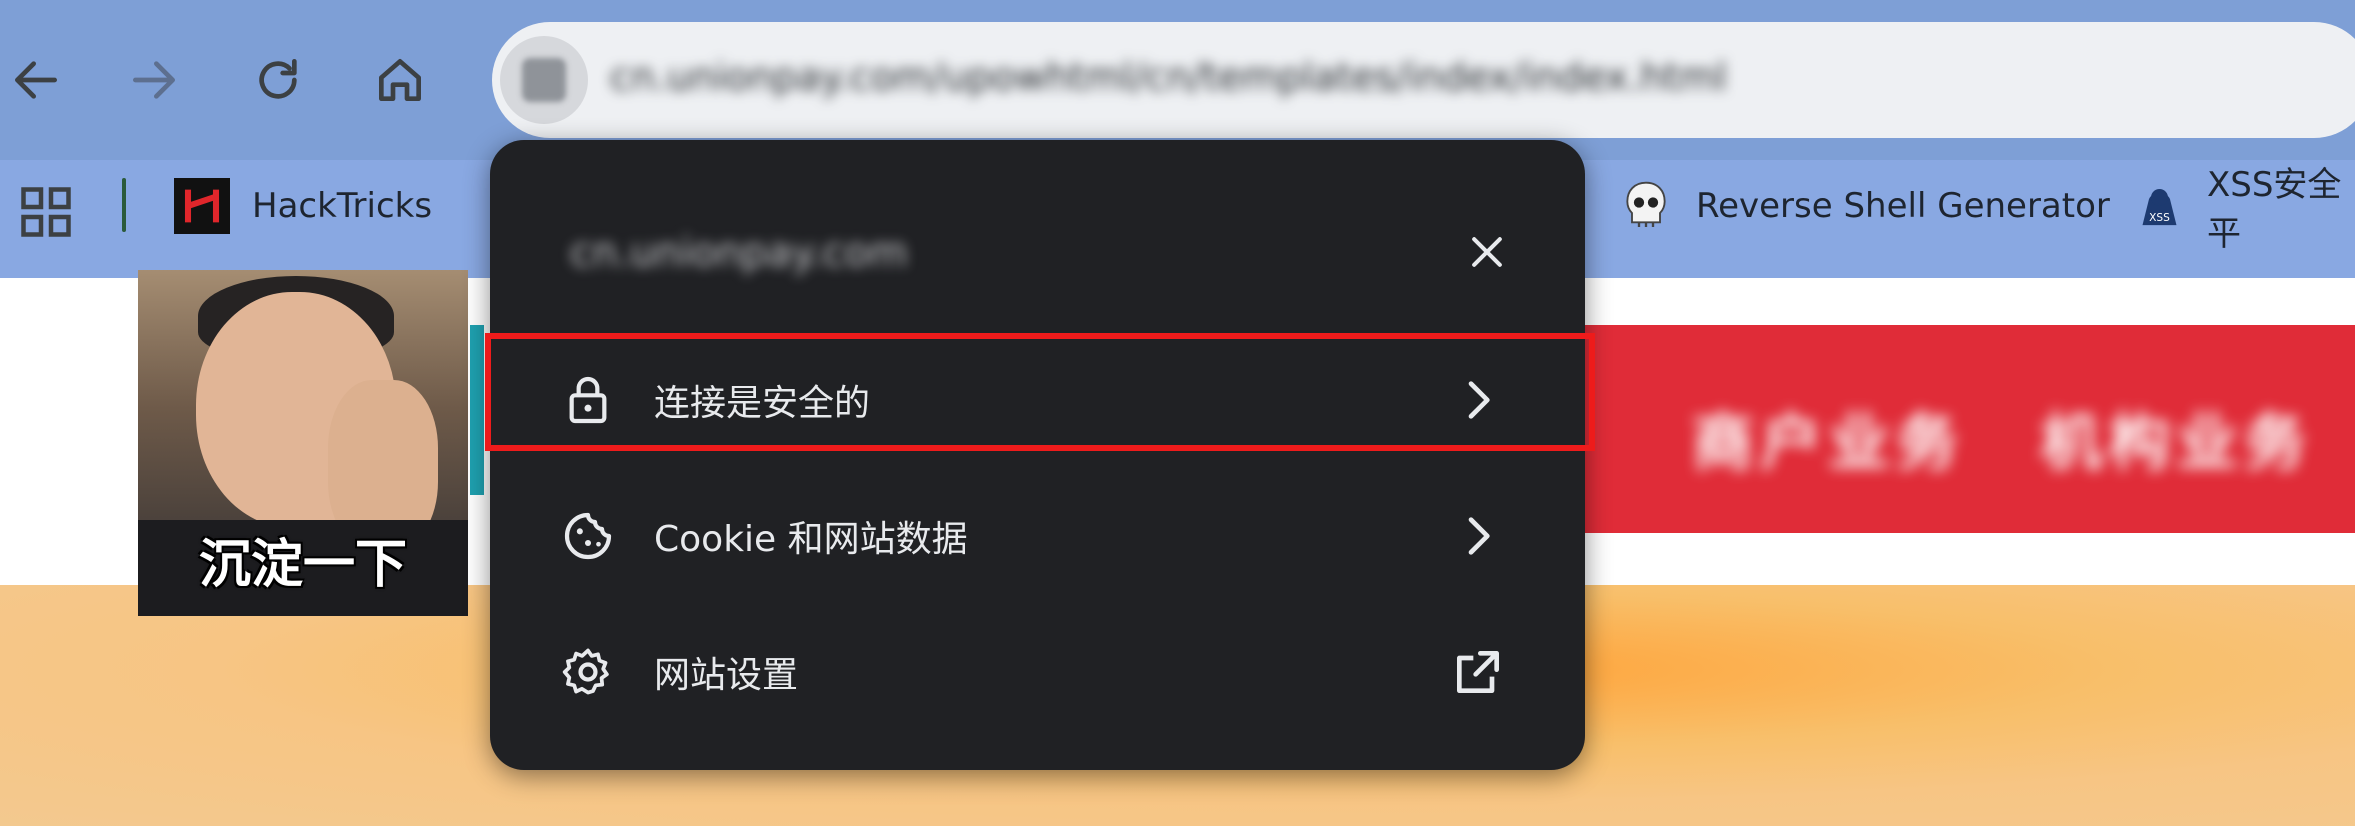 The height and width of the screenshot is (826, 2355). What do you see at coordinates (1646, 204) in the screenshot?
I see `skull-icon` at bounding box center [1646, 204].